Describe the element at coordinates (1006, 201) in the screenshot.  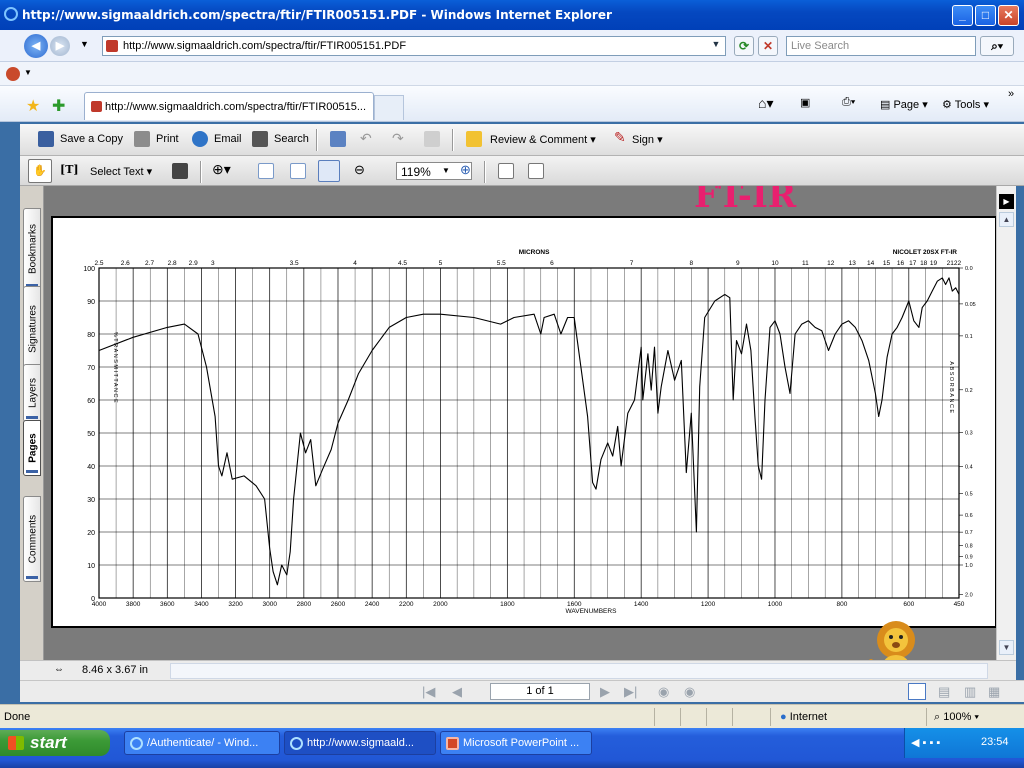
I see `panel-expand-icon: ▶` at that location.